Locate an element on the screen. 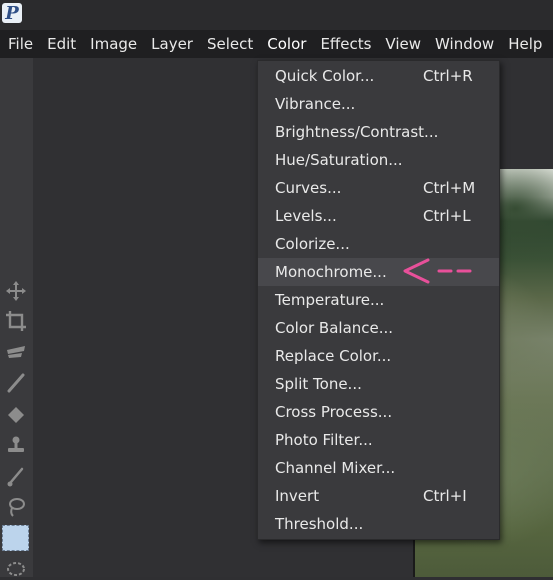 The width and height of the screenshot is (553, 580). smudge-tool-icon is located at coordinates (16, 477).